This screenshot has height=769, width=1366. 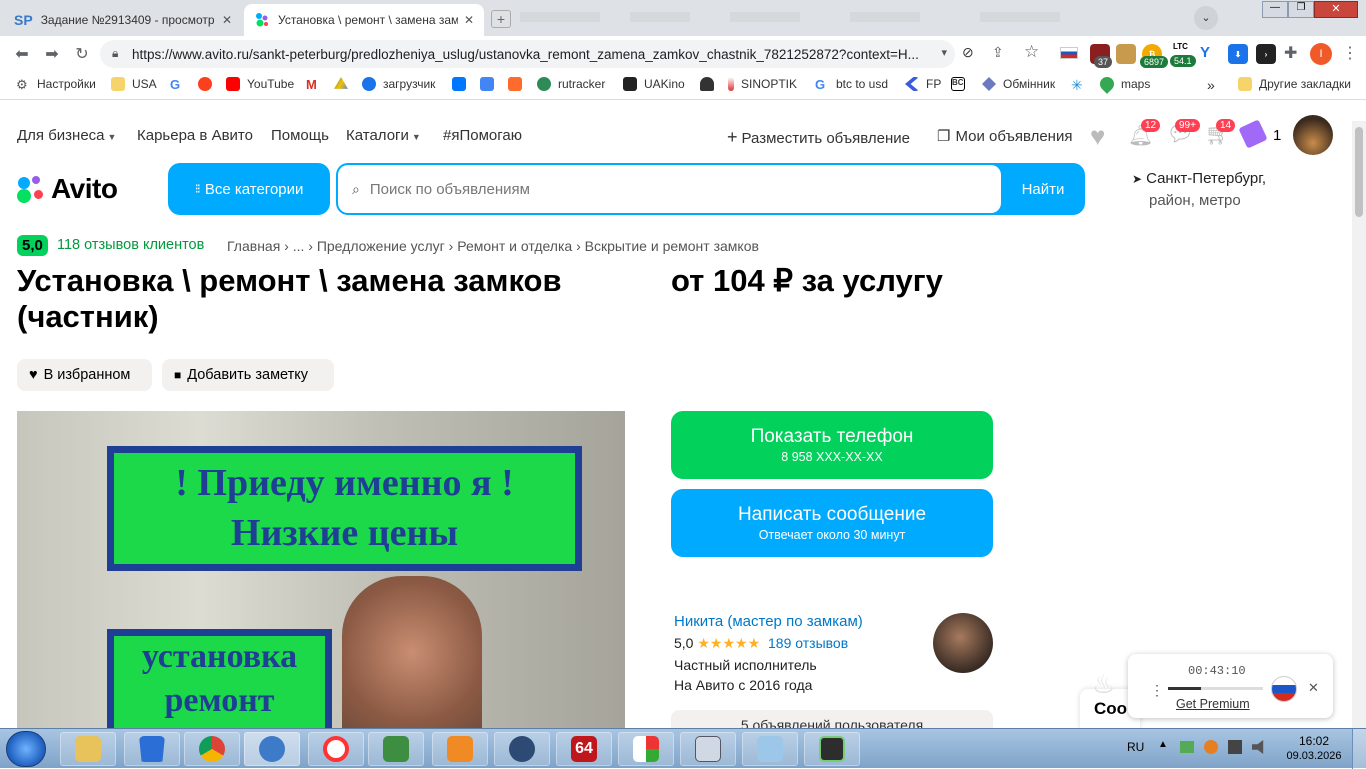 I want to click on heart-icon: ♥, so click(x=1097, y=136).